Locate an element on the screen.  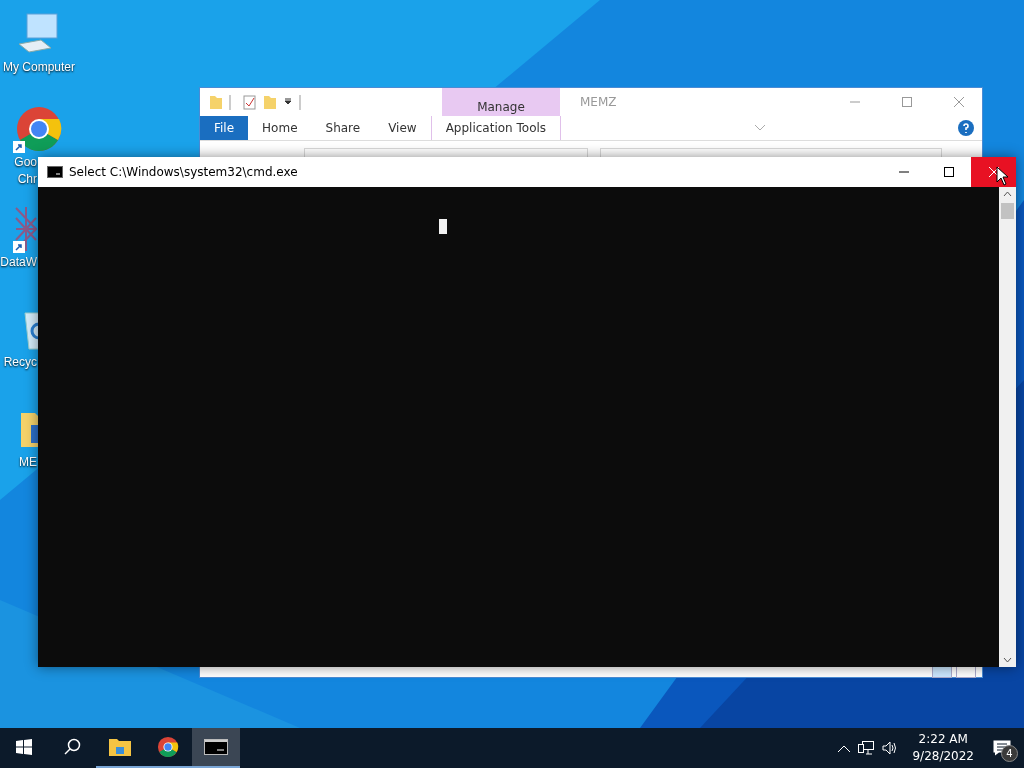
folder-icon is located at coordinates (120, 747).